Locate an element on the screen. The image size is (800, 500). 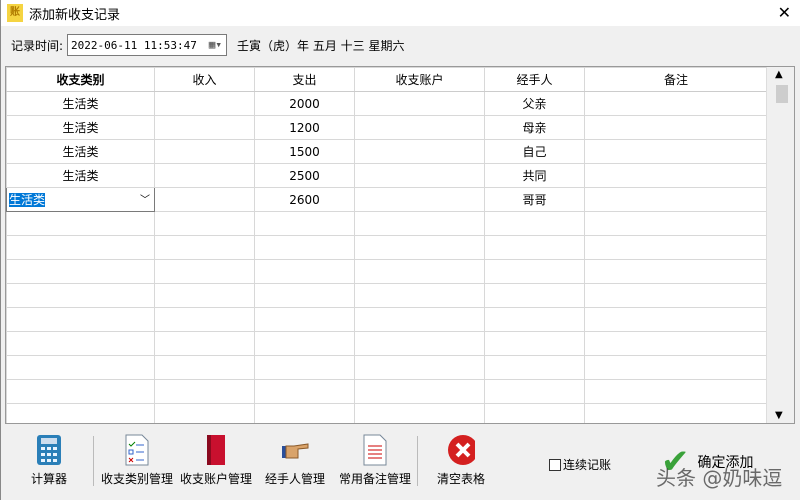
account-management-button: 收支账户管理 is located at coordinates (216, 460).